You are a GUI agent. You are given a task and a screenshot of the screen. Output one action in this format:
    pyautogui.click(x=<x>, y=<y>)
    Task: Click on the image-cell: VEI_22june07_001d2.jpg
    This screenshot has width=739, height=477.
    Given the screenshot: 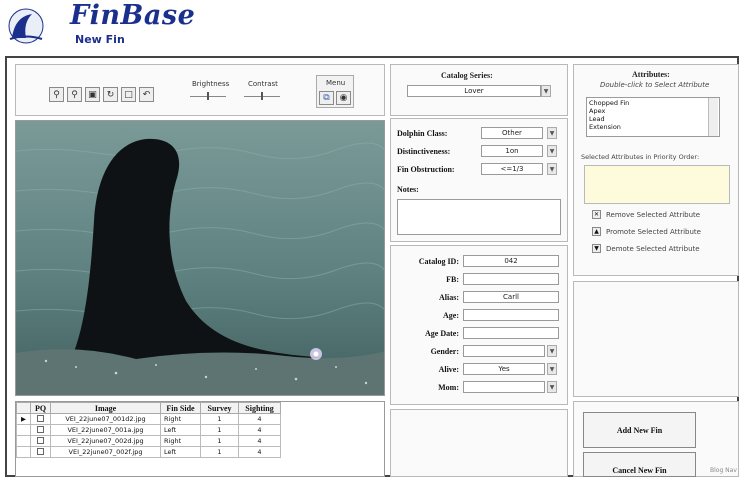 What is the action you would take?
    pyautogui.click(x=105, y=419)
    